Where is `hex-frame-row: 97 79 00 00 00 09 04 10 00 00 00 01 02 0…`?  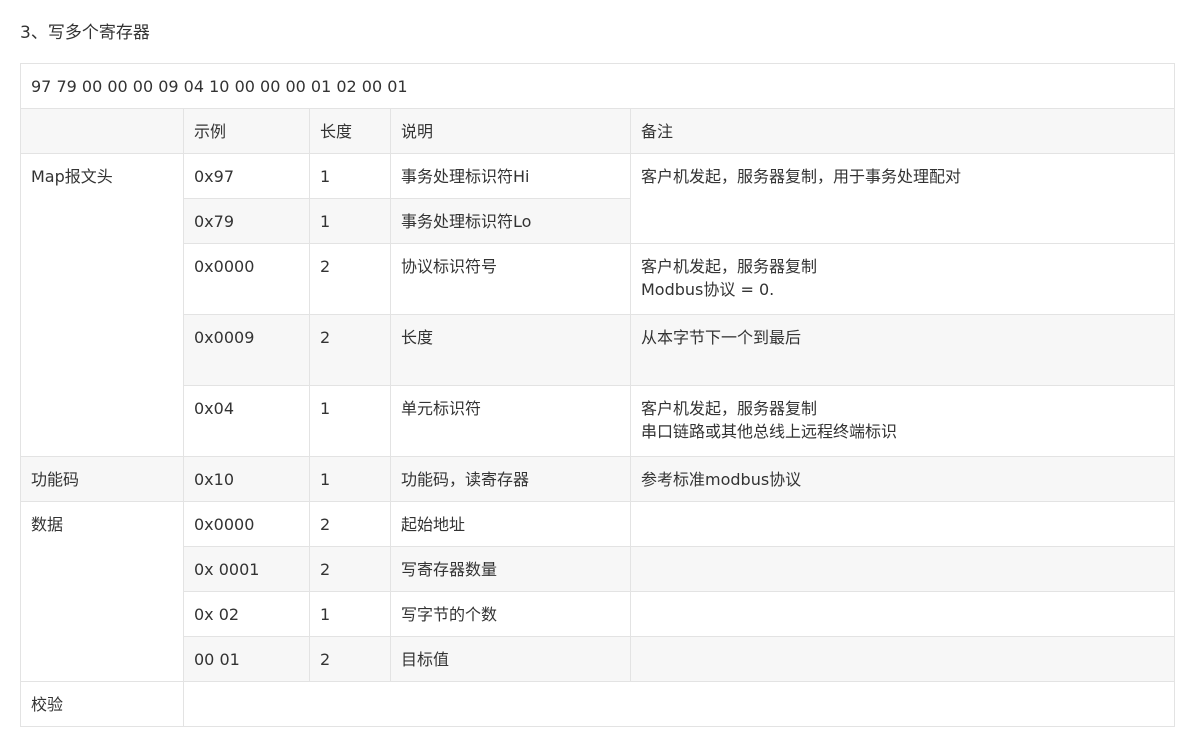
hex-frame-row: 97 79 00 00 00 09 04 10 00 00 00 01 02 0… is located at coordinates (597, 86).